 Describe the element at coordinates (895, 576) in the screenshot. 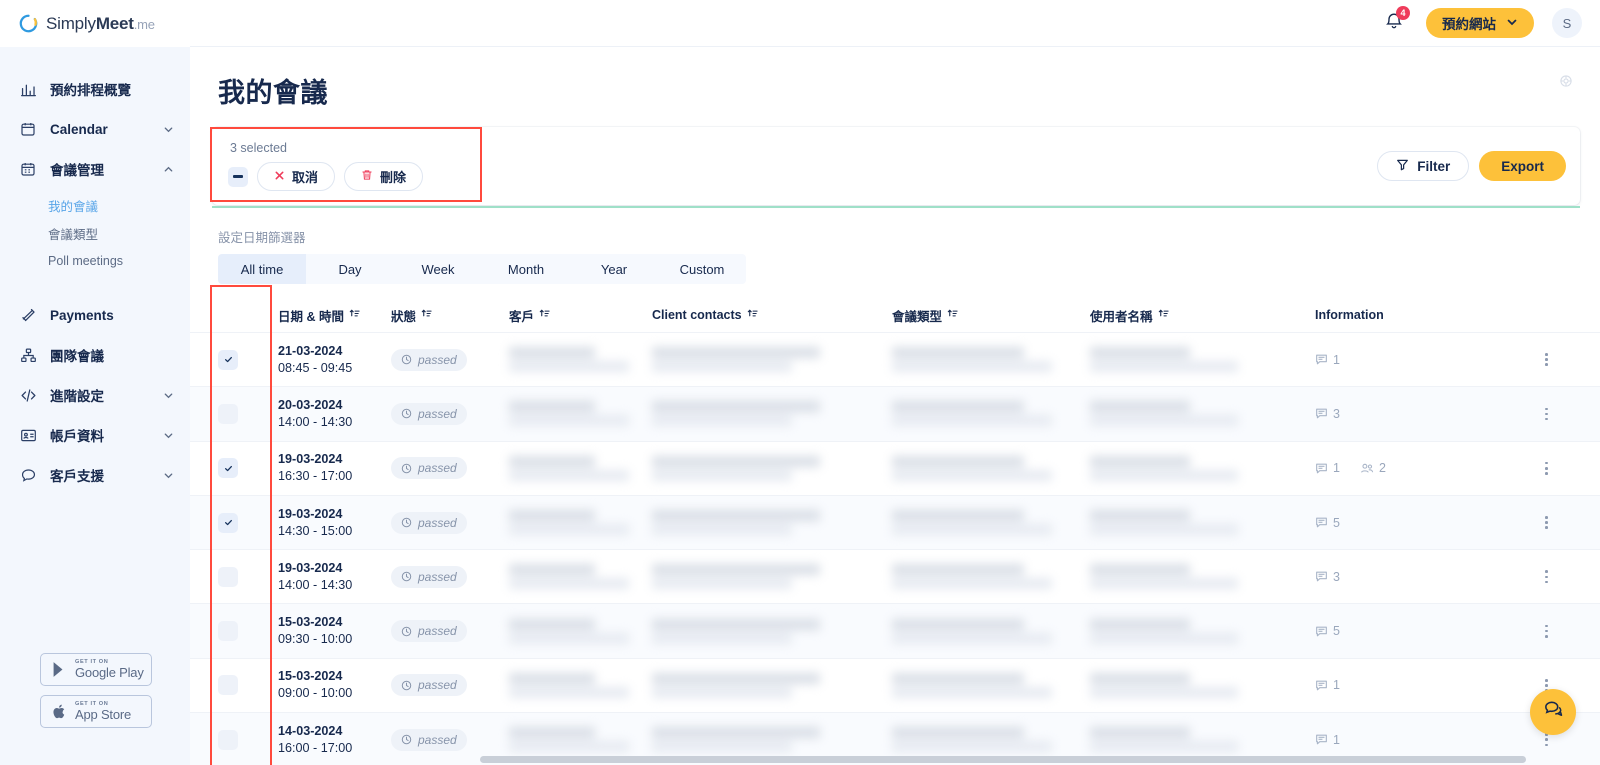

I see `table-row: 19-03-2024 14:00 - 14:30 passed 3` at that location.